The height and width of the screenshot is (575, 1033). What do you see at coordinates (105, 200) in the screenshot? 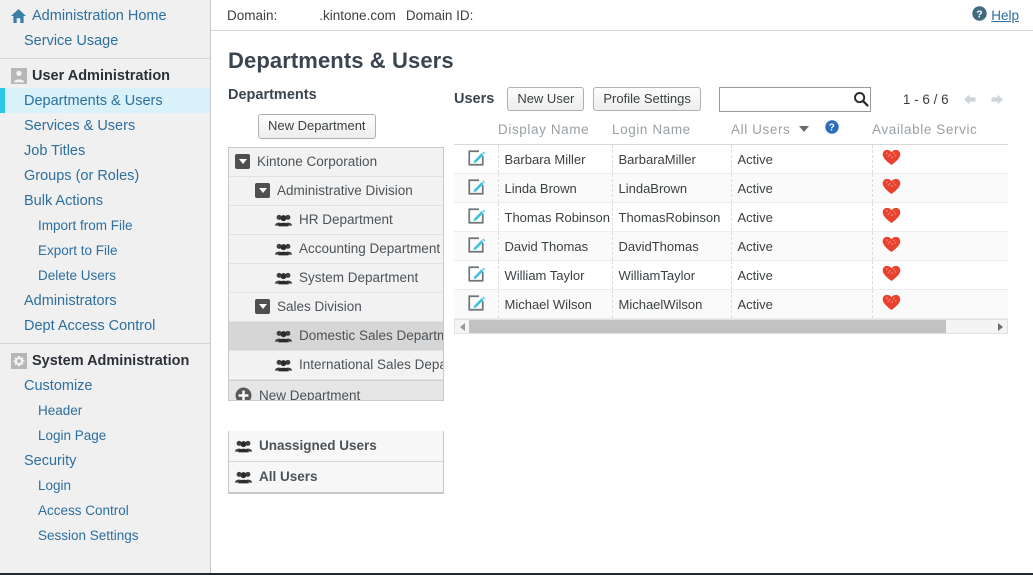
I see `sidebar-item-bulk-actions: Bulk Actions` at bounding box center [105, 200].